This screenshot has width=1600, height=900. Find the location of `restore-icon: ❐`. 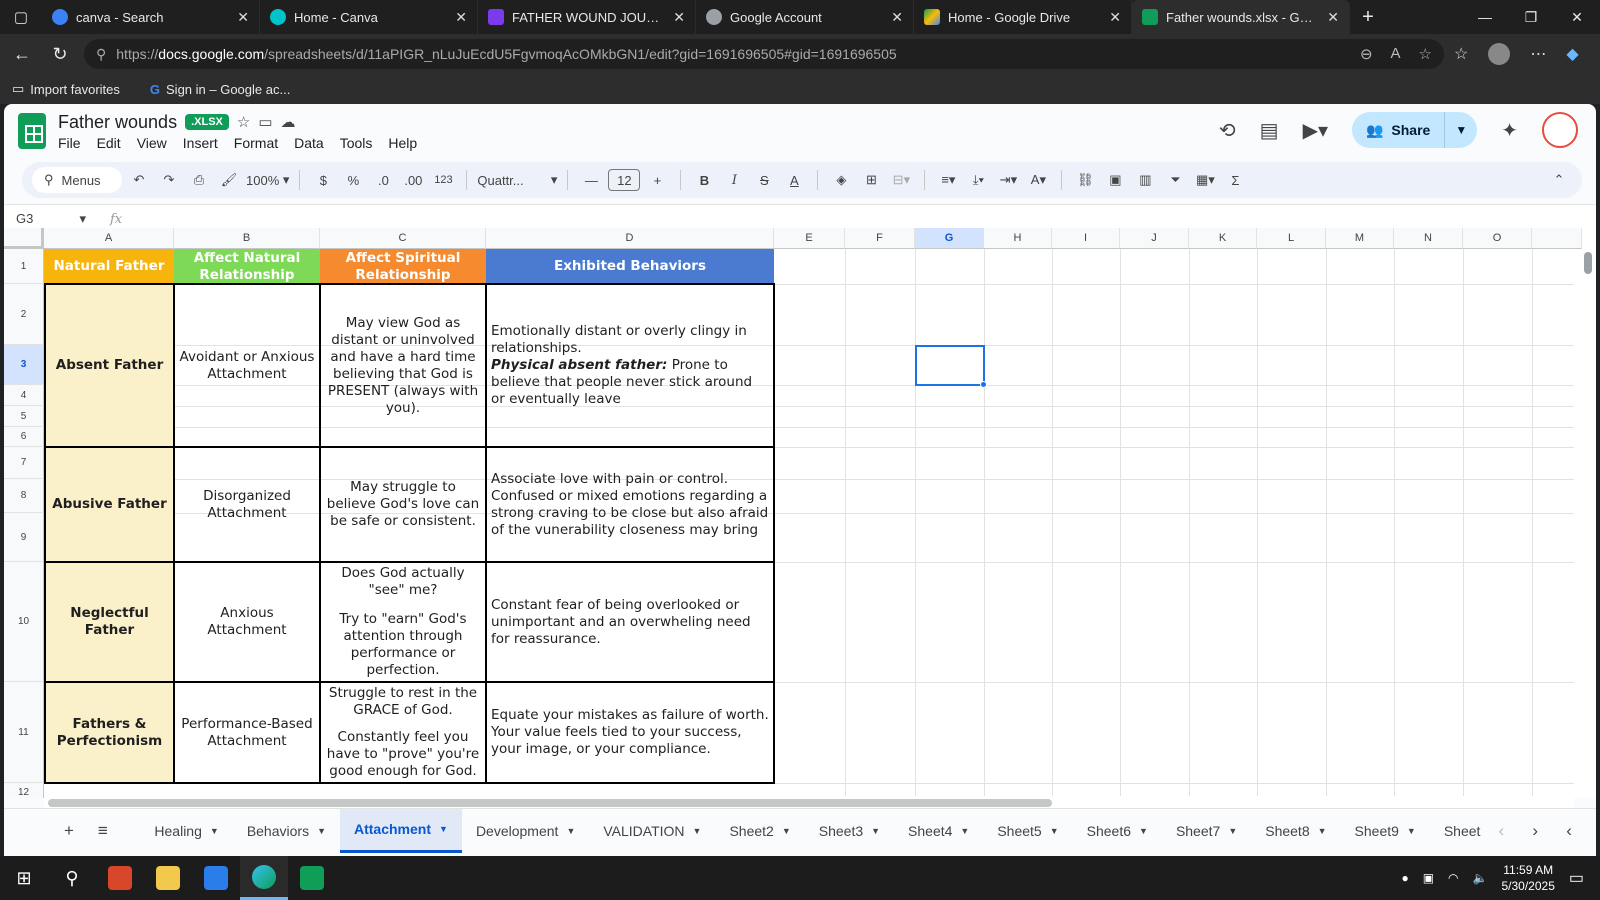

restore-icon: ❐ is located at coordinates (1531, 17).